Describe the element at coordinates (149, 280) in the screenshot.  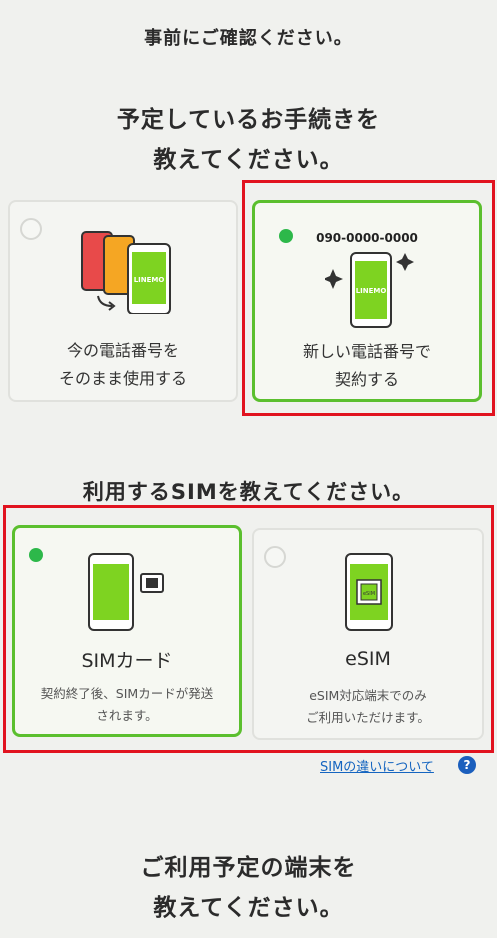
I see `keep-phone-brand: LINEMO` at that location.